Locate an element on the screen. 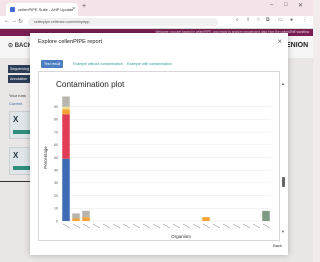 This screenshot has width=320, height=262. browser-tab: cellenPIPE Suite - AHP Update × is located at coordinates (42, 9).